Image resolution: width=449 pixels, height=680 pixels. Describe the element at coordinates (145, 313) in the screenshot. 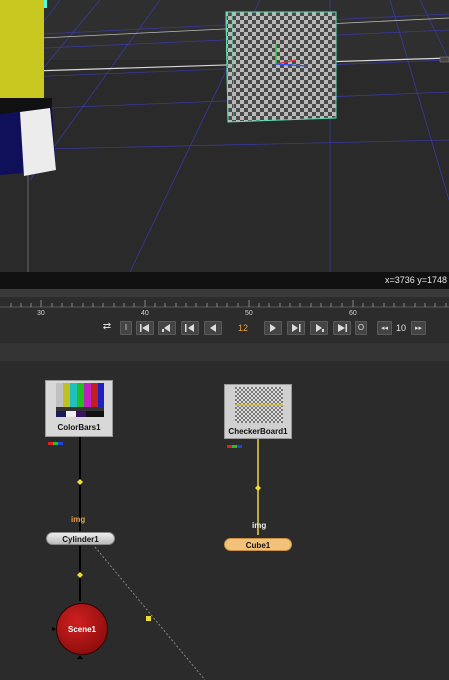

I see `timeline-tick-label: 40` at that location.